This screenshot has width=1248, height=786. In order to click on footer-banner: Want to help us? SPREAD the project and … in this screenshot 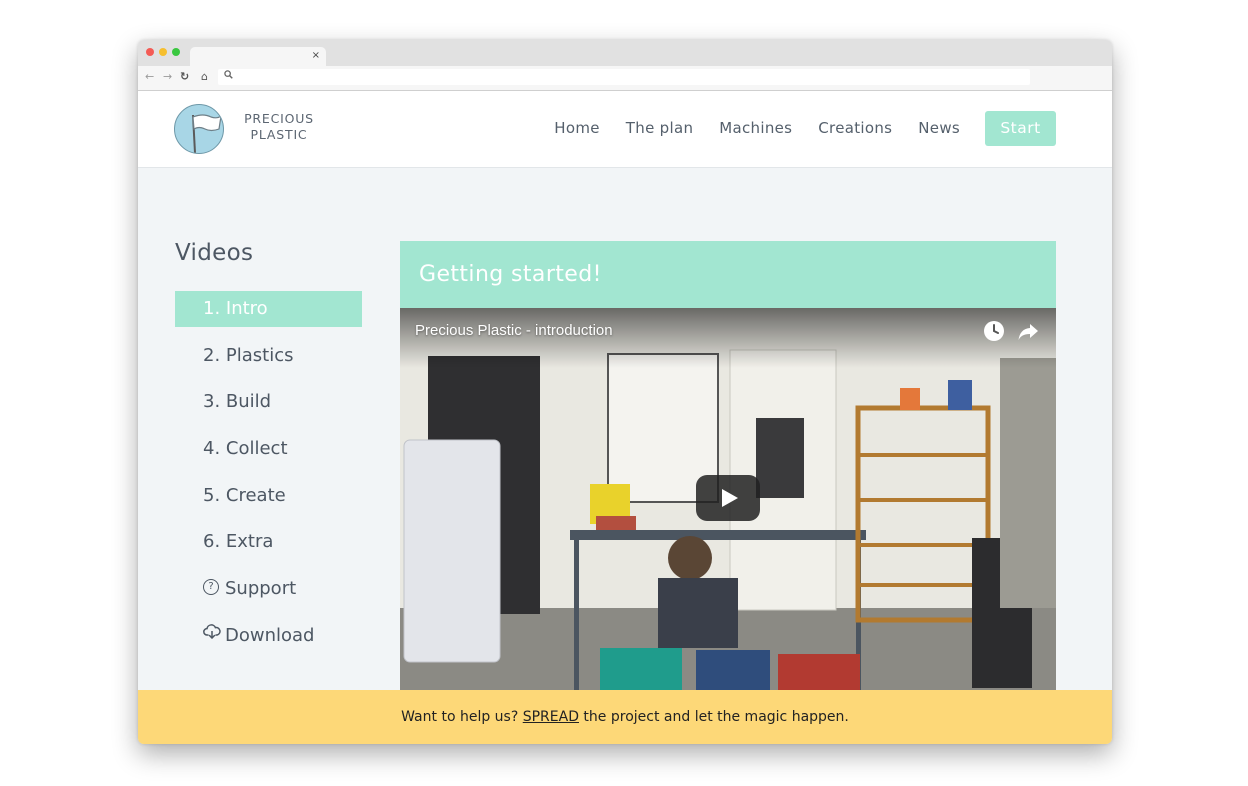, I will do `click(625, 717)`.